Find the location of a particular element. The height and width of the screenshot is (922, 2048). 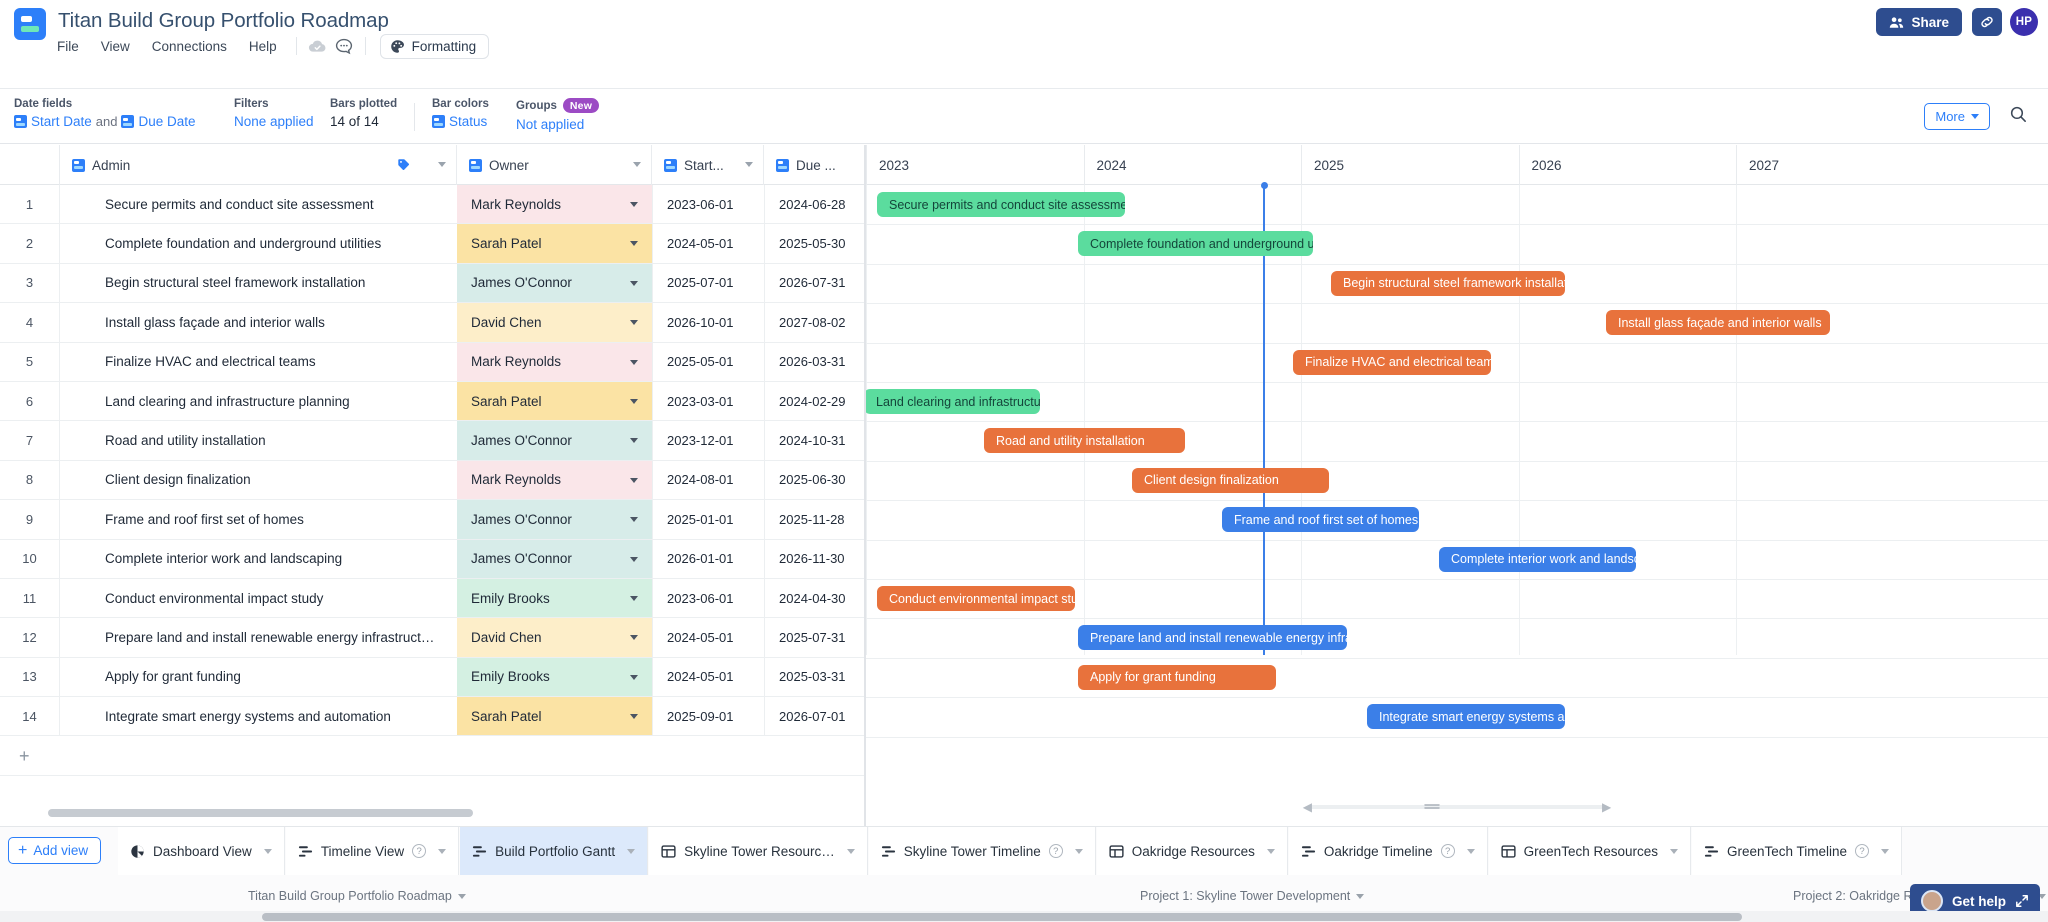

comment-icon is located at coordinates (344, 46).